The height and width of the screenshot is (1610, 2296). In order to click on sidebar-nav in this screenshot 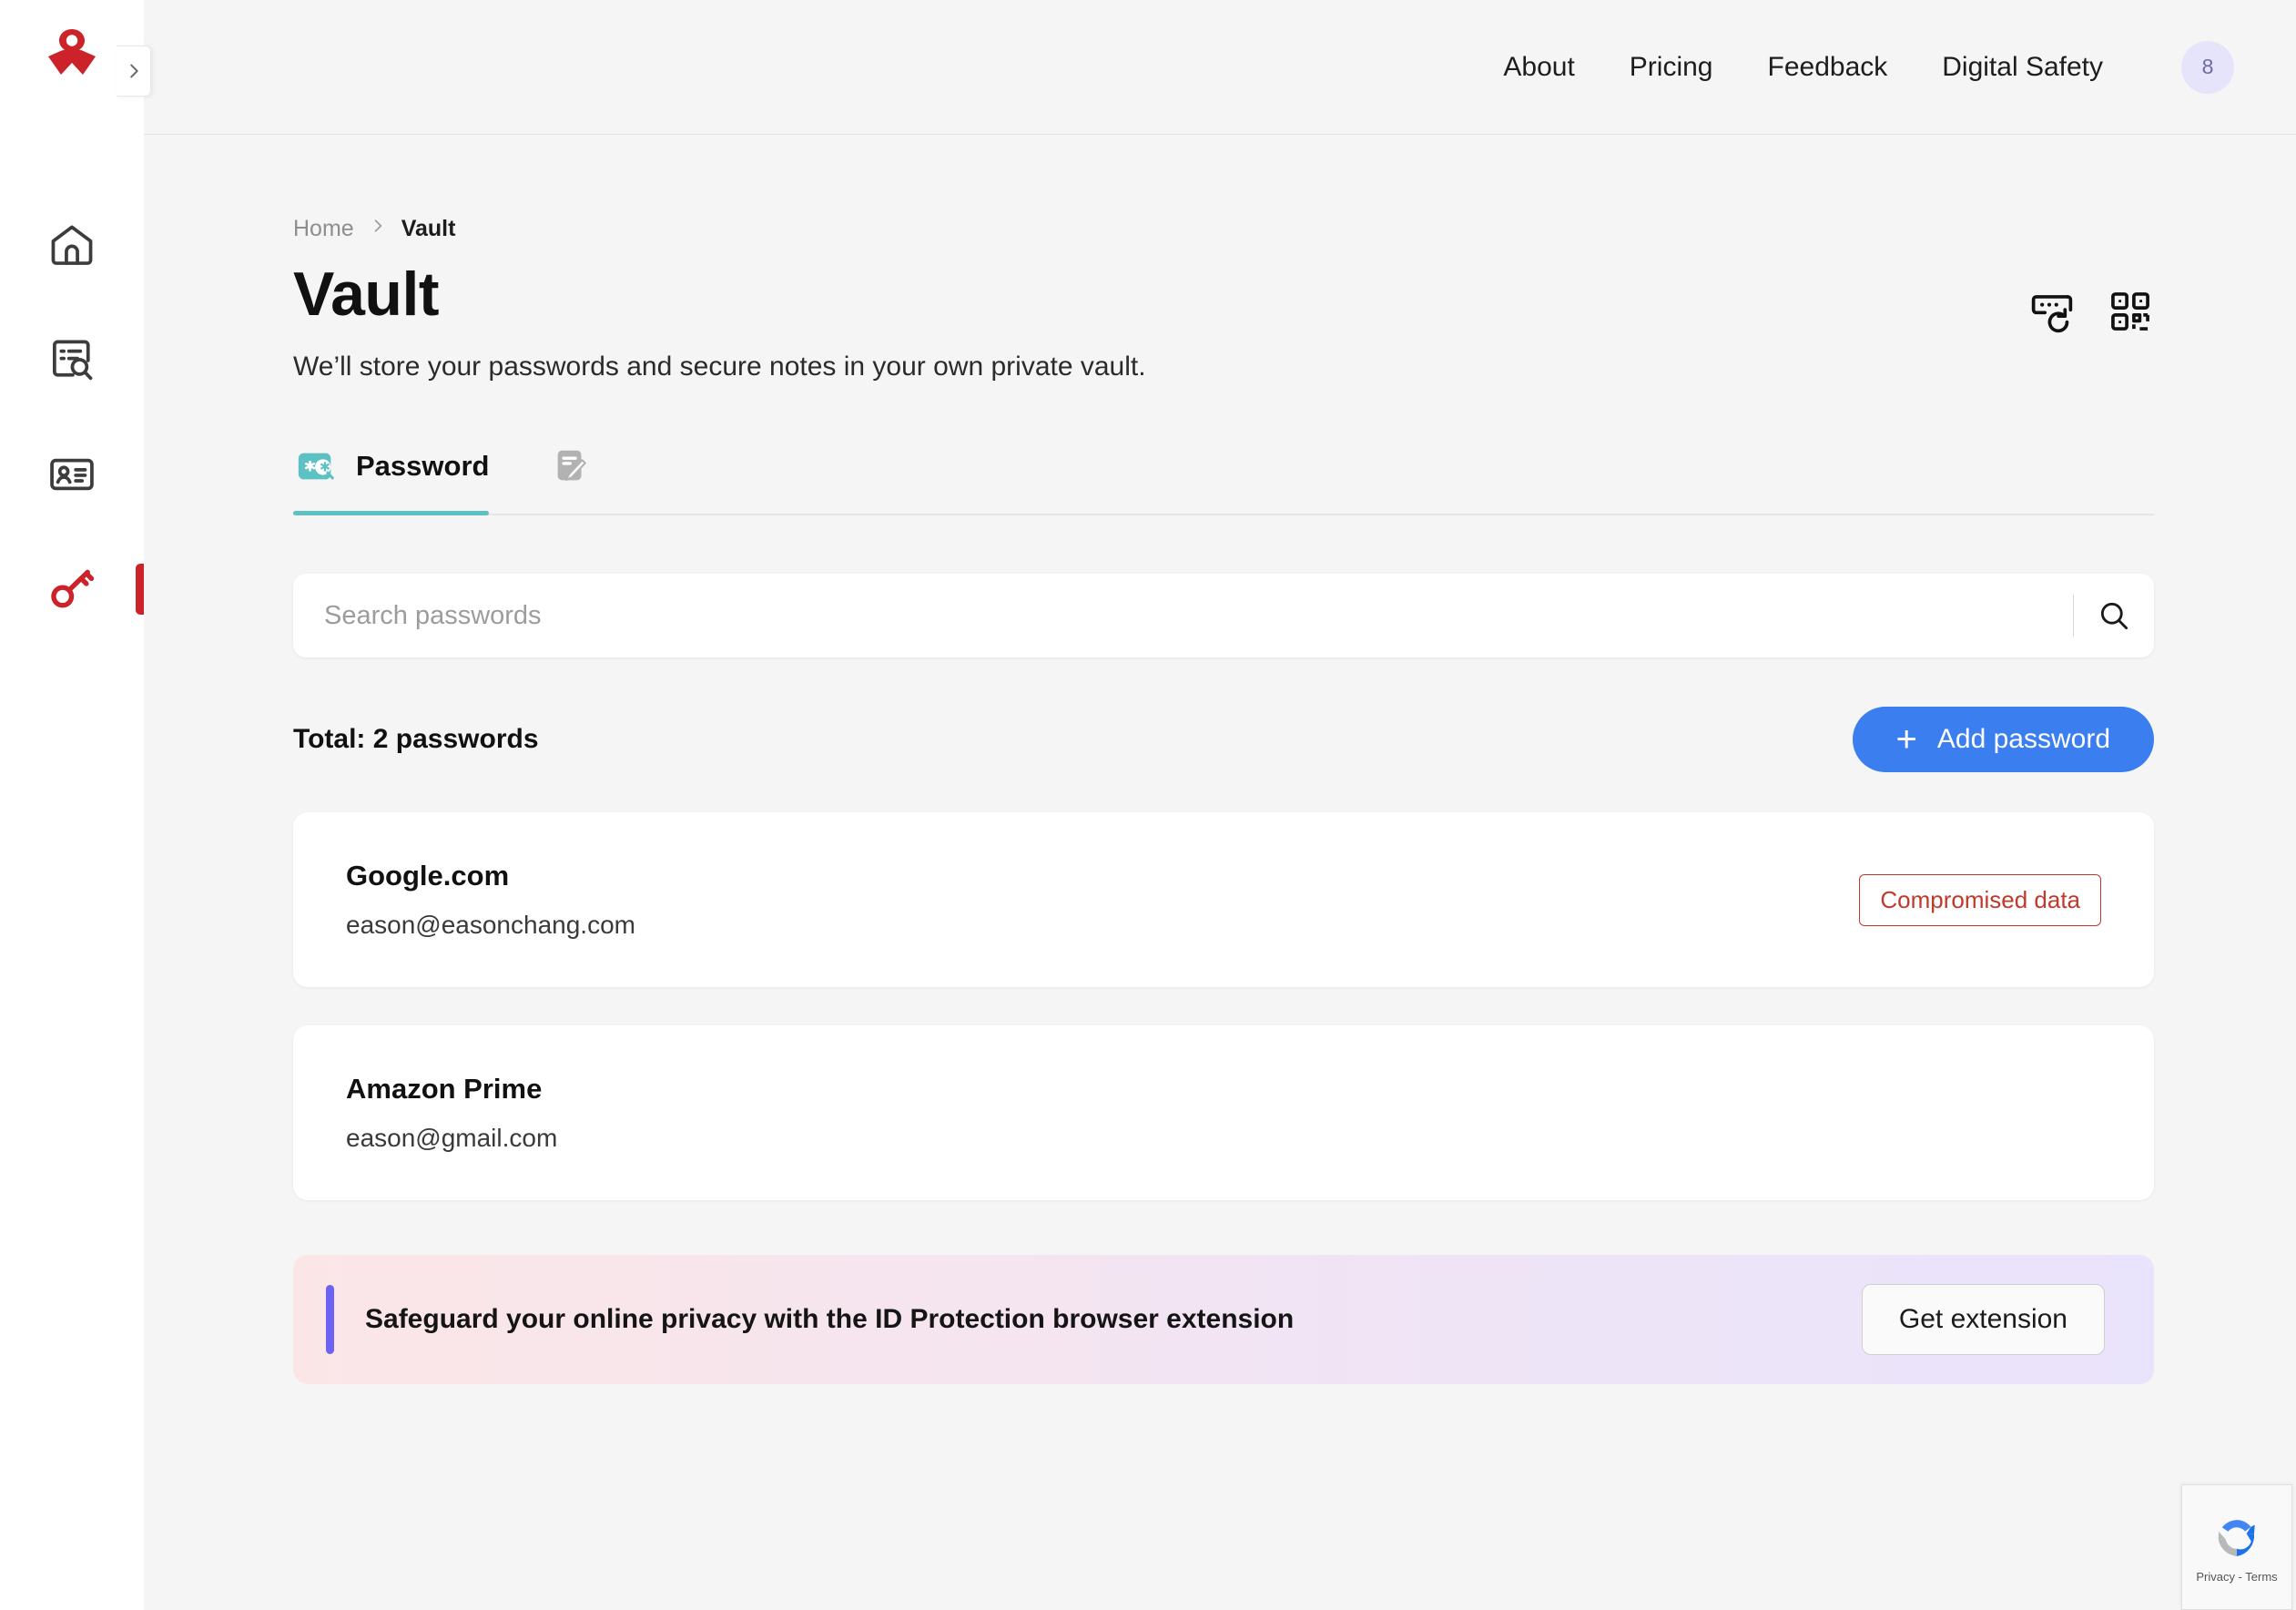, I will do `click(72, 417)`.